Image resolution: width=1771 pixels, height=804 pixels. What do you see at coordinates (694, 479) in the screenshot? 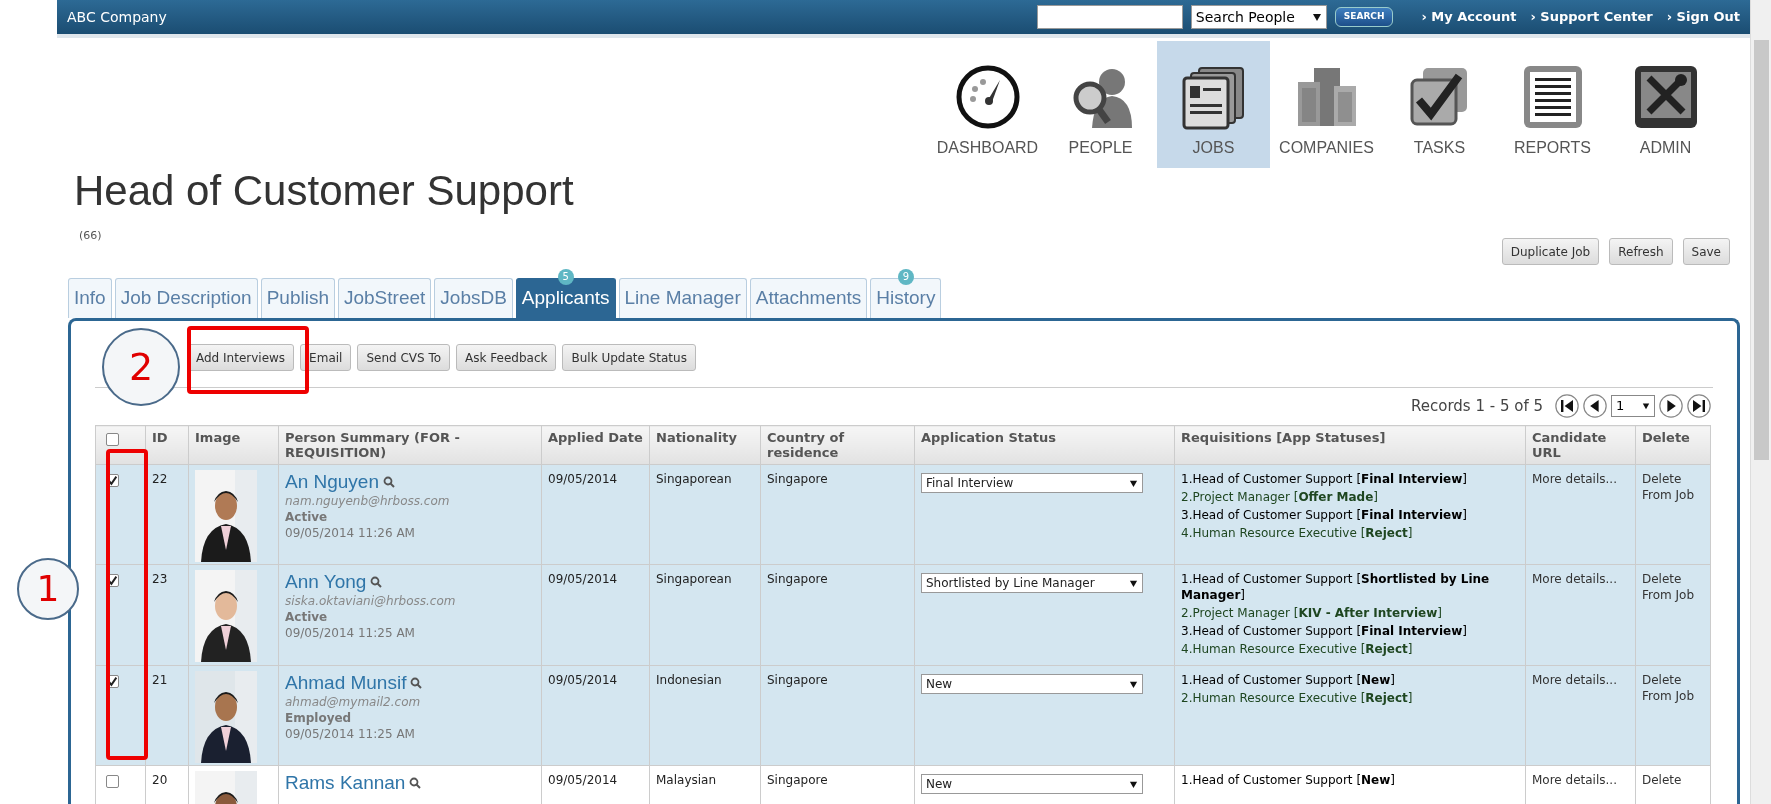
I see `nationality-cell: Singaporean` at bounding box center [694, 479].